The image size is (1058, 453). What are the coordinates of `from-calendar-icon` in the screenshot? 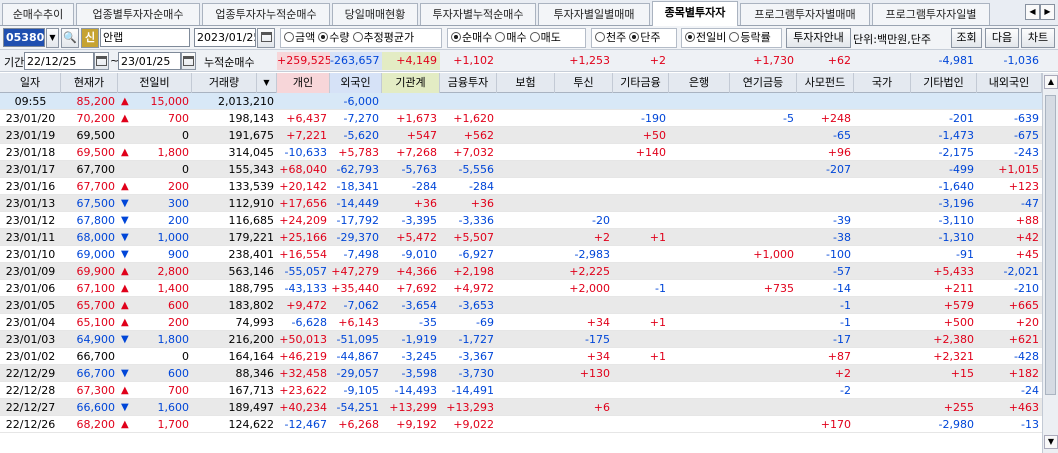 It's located at (101, 61).